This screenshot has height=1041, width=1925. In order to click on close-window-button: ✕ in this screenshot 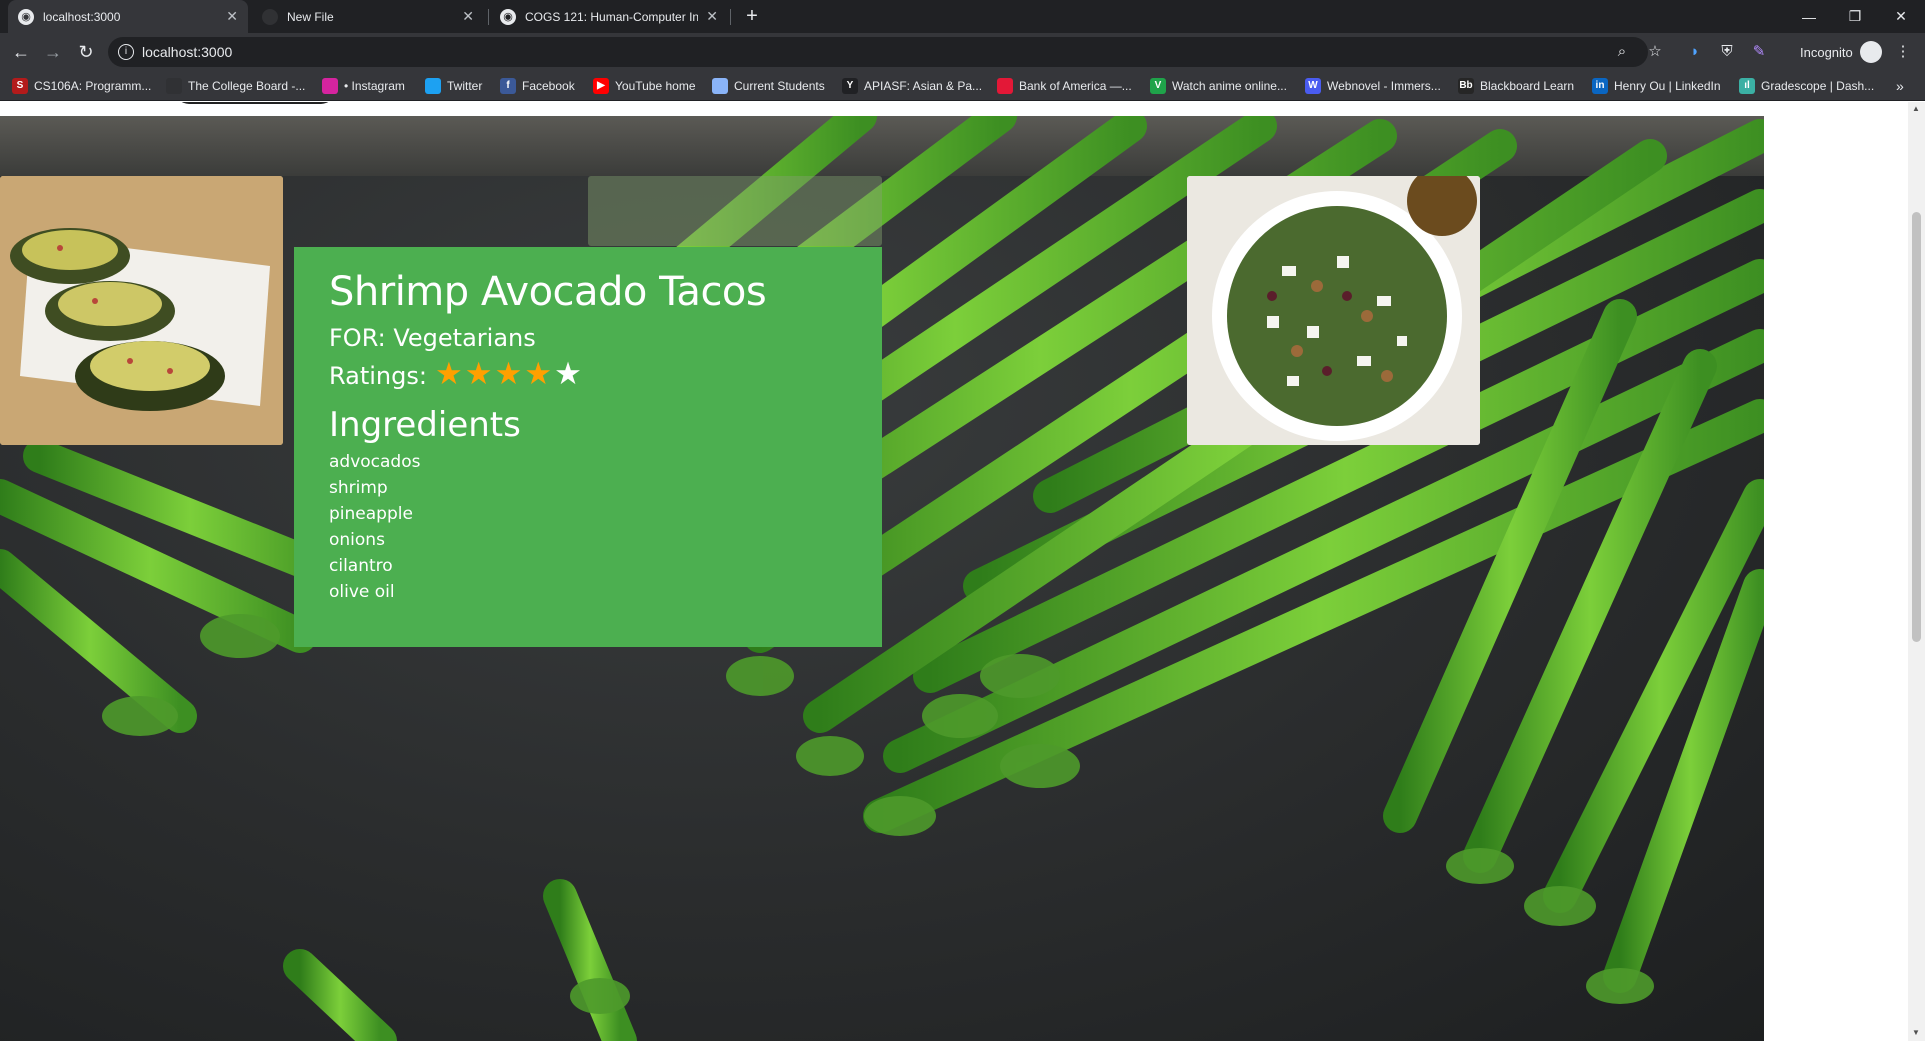, I will do `click(1901, 16)`.